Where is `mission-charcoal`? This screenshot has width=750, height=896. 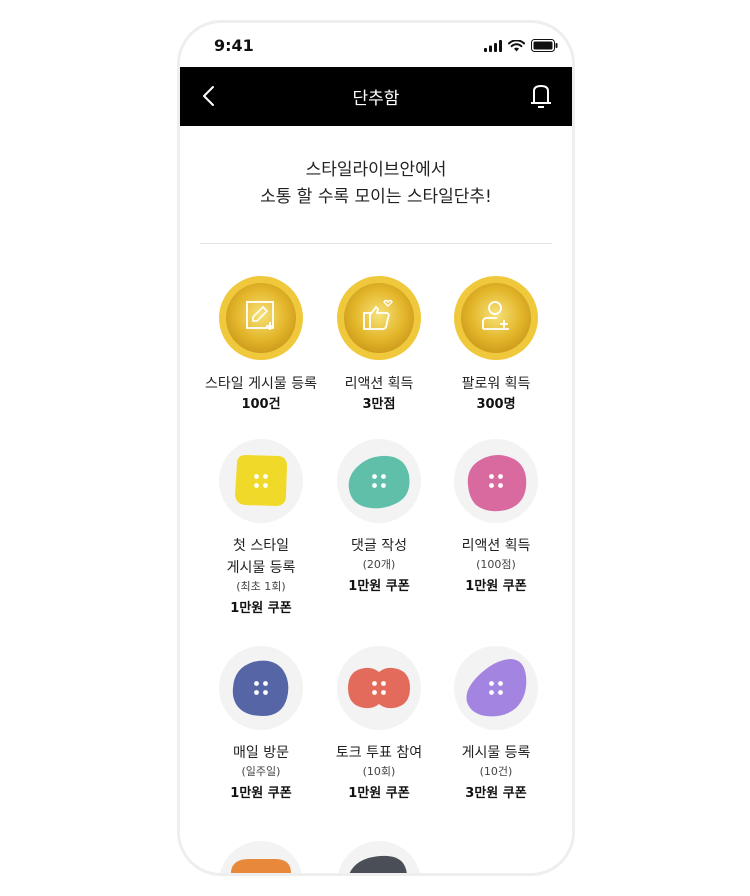
mission-charcoal is located at coordinates (379, 857).